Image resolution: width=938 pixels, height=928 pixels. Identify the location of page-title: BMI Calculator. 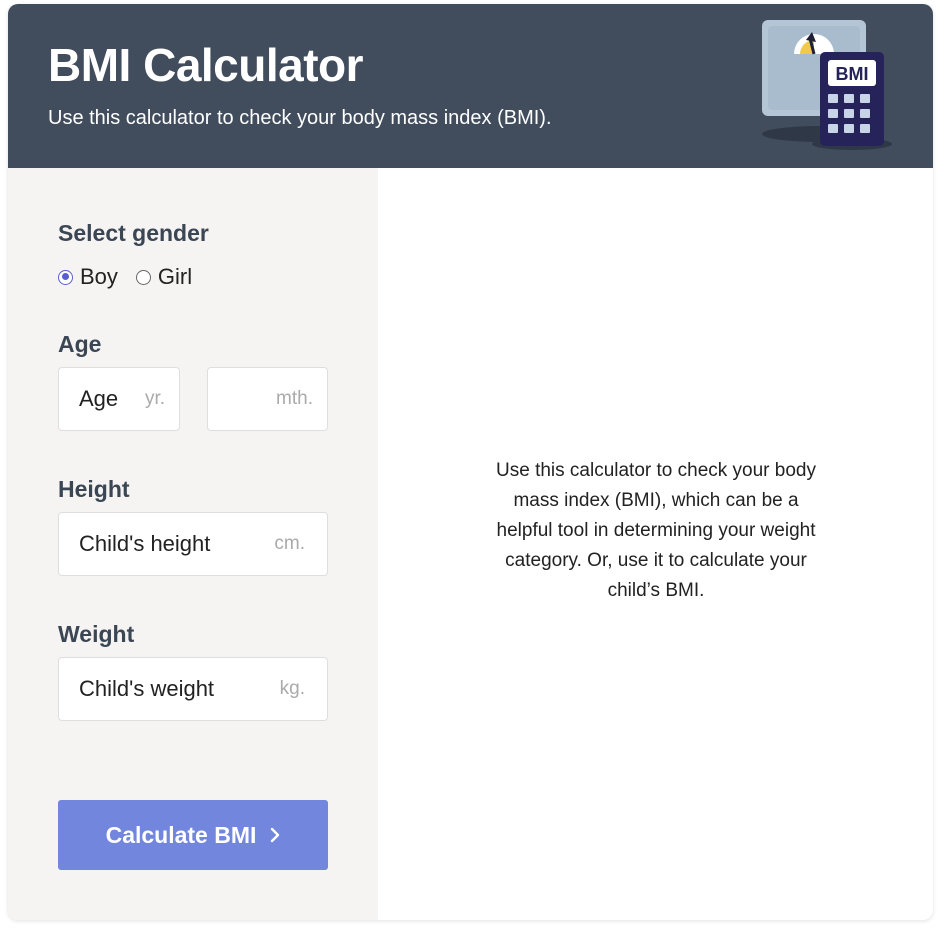
(206, 65).